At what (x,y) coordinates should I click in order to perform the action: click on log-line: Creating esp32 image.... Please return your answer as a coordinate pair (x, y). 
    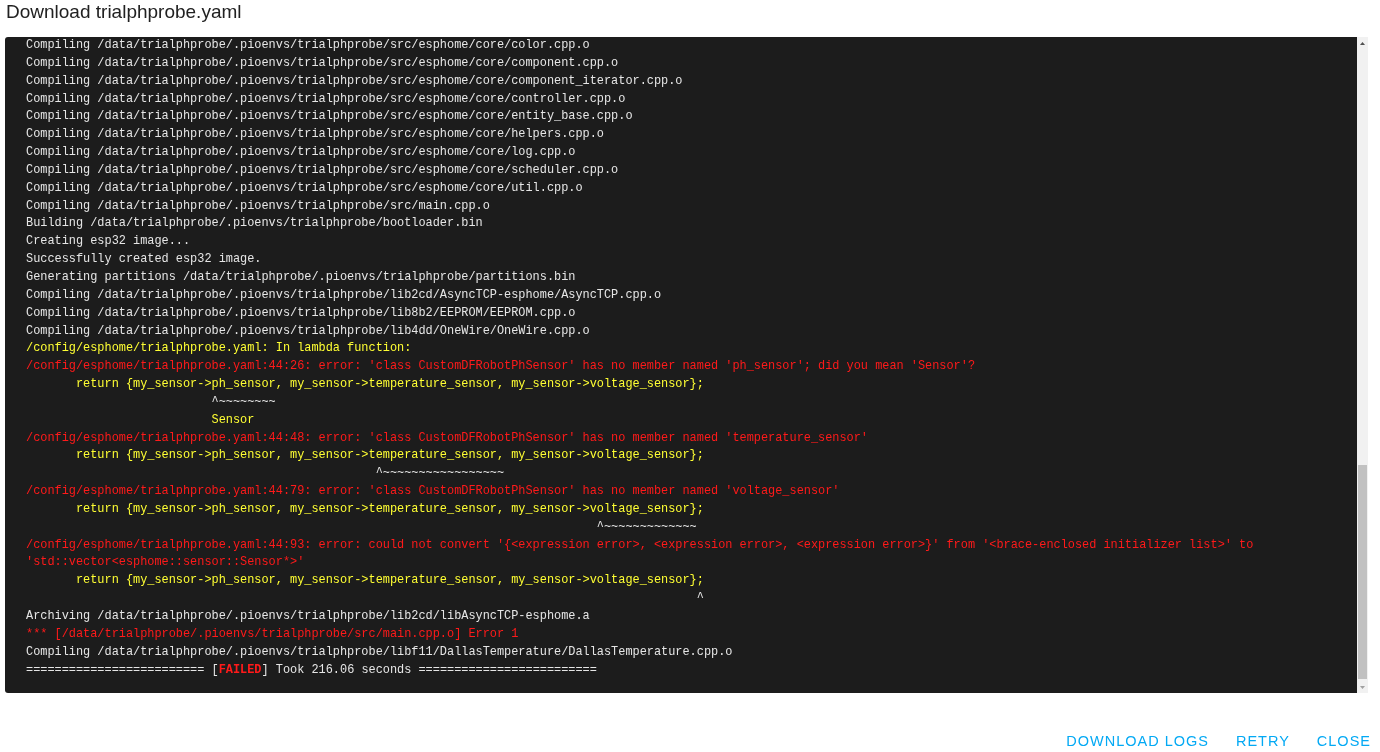
    Looking at the image, I should click on (108, 242).